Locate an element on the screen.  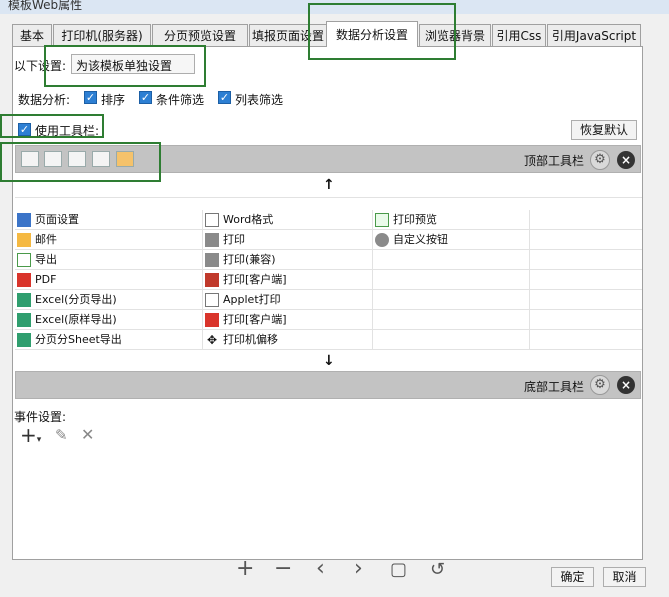
export-icon is located at coordinates (24, 260).